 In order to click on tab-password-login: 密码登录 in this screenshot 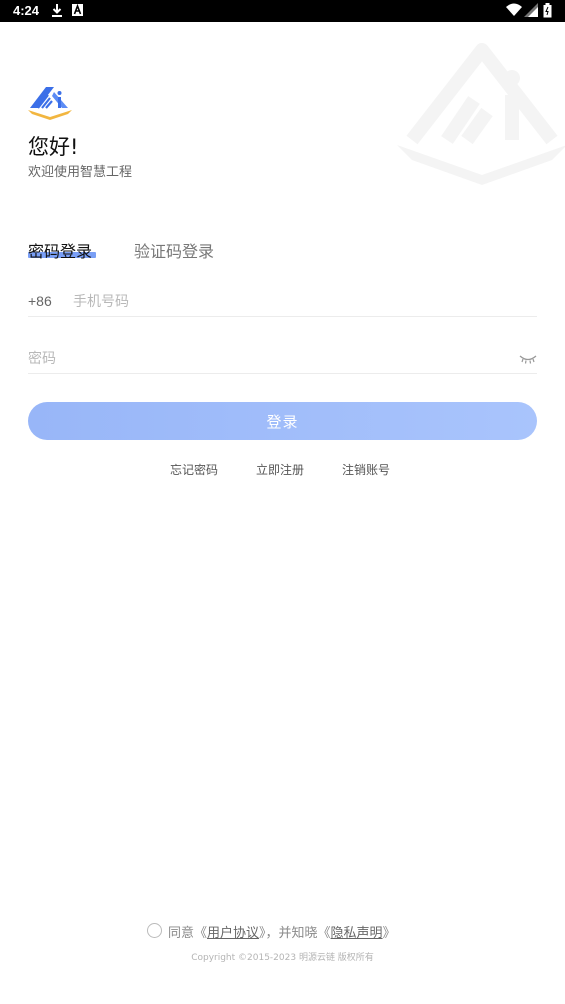, I will do `click(60, 250)`.